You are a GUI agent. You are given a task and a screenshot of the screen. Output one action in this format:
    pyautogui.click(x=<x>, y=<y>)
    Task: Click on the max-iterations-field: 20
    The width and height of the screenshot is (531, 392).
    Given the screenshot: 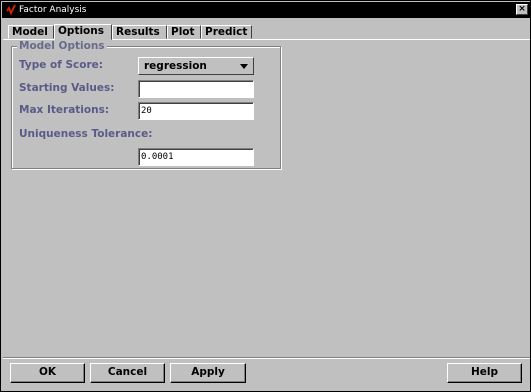 What is the action you would take?
    pyautogui.click(x=196, y=111)
    